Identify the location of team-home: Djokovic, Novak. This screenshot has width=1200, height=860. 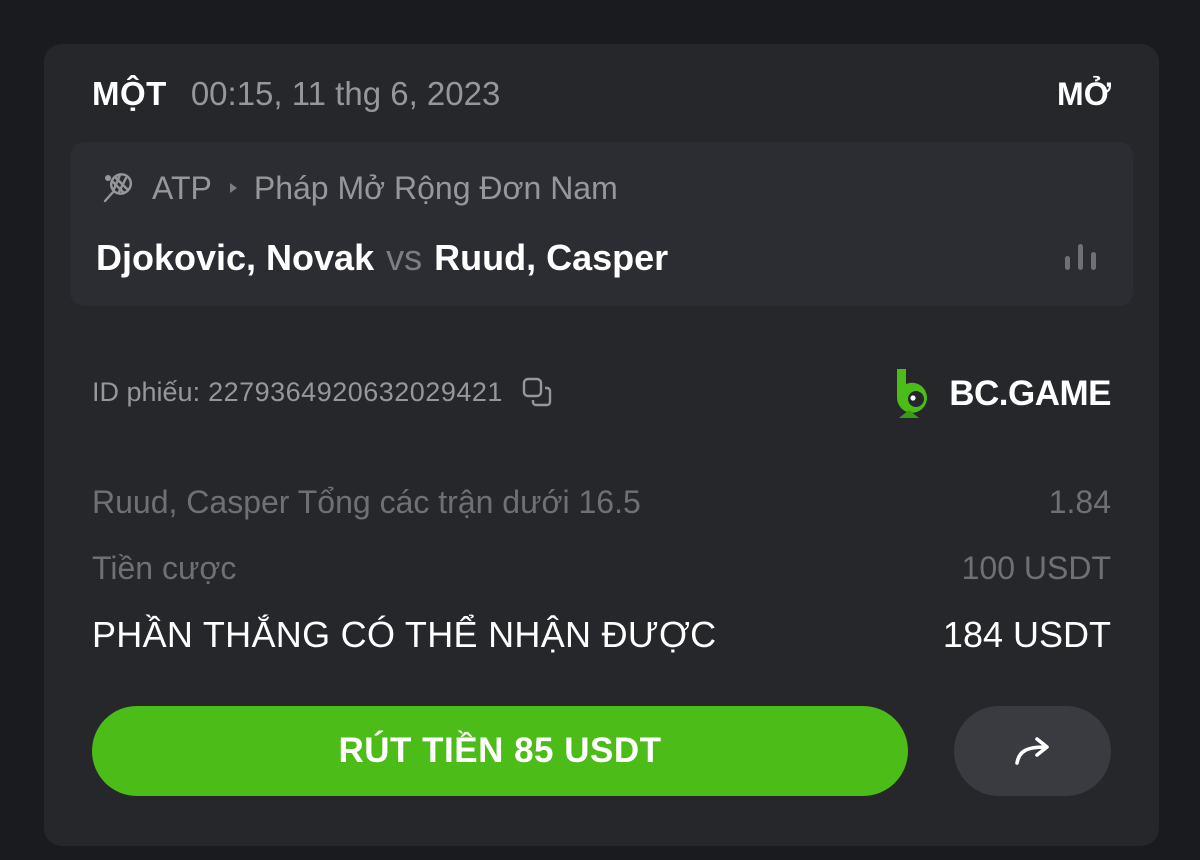
(235, 257).